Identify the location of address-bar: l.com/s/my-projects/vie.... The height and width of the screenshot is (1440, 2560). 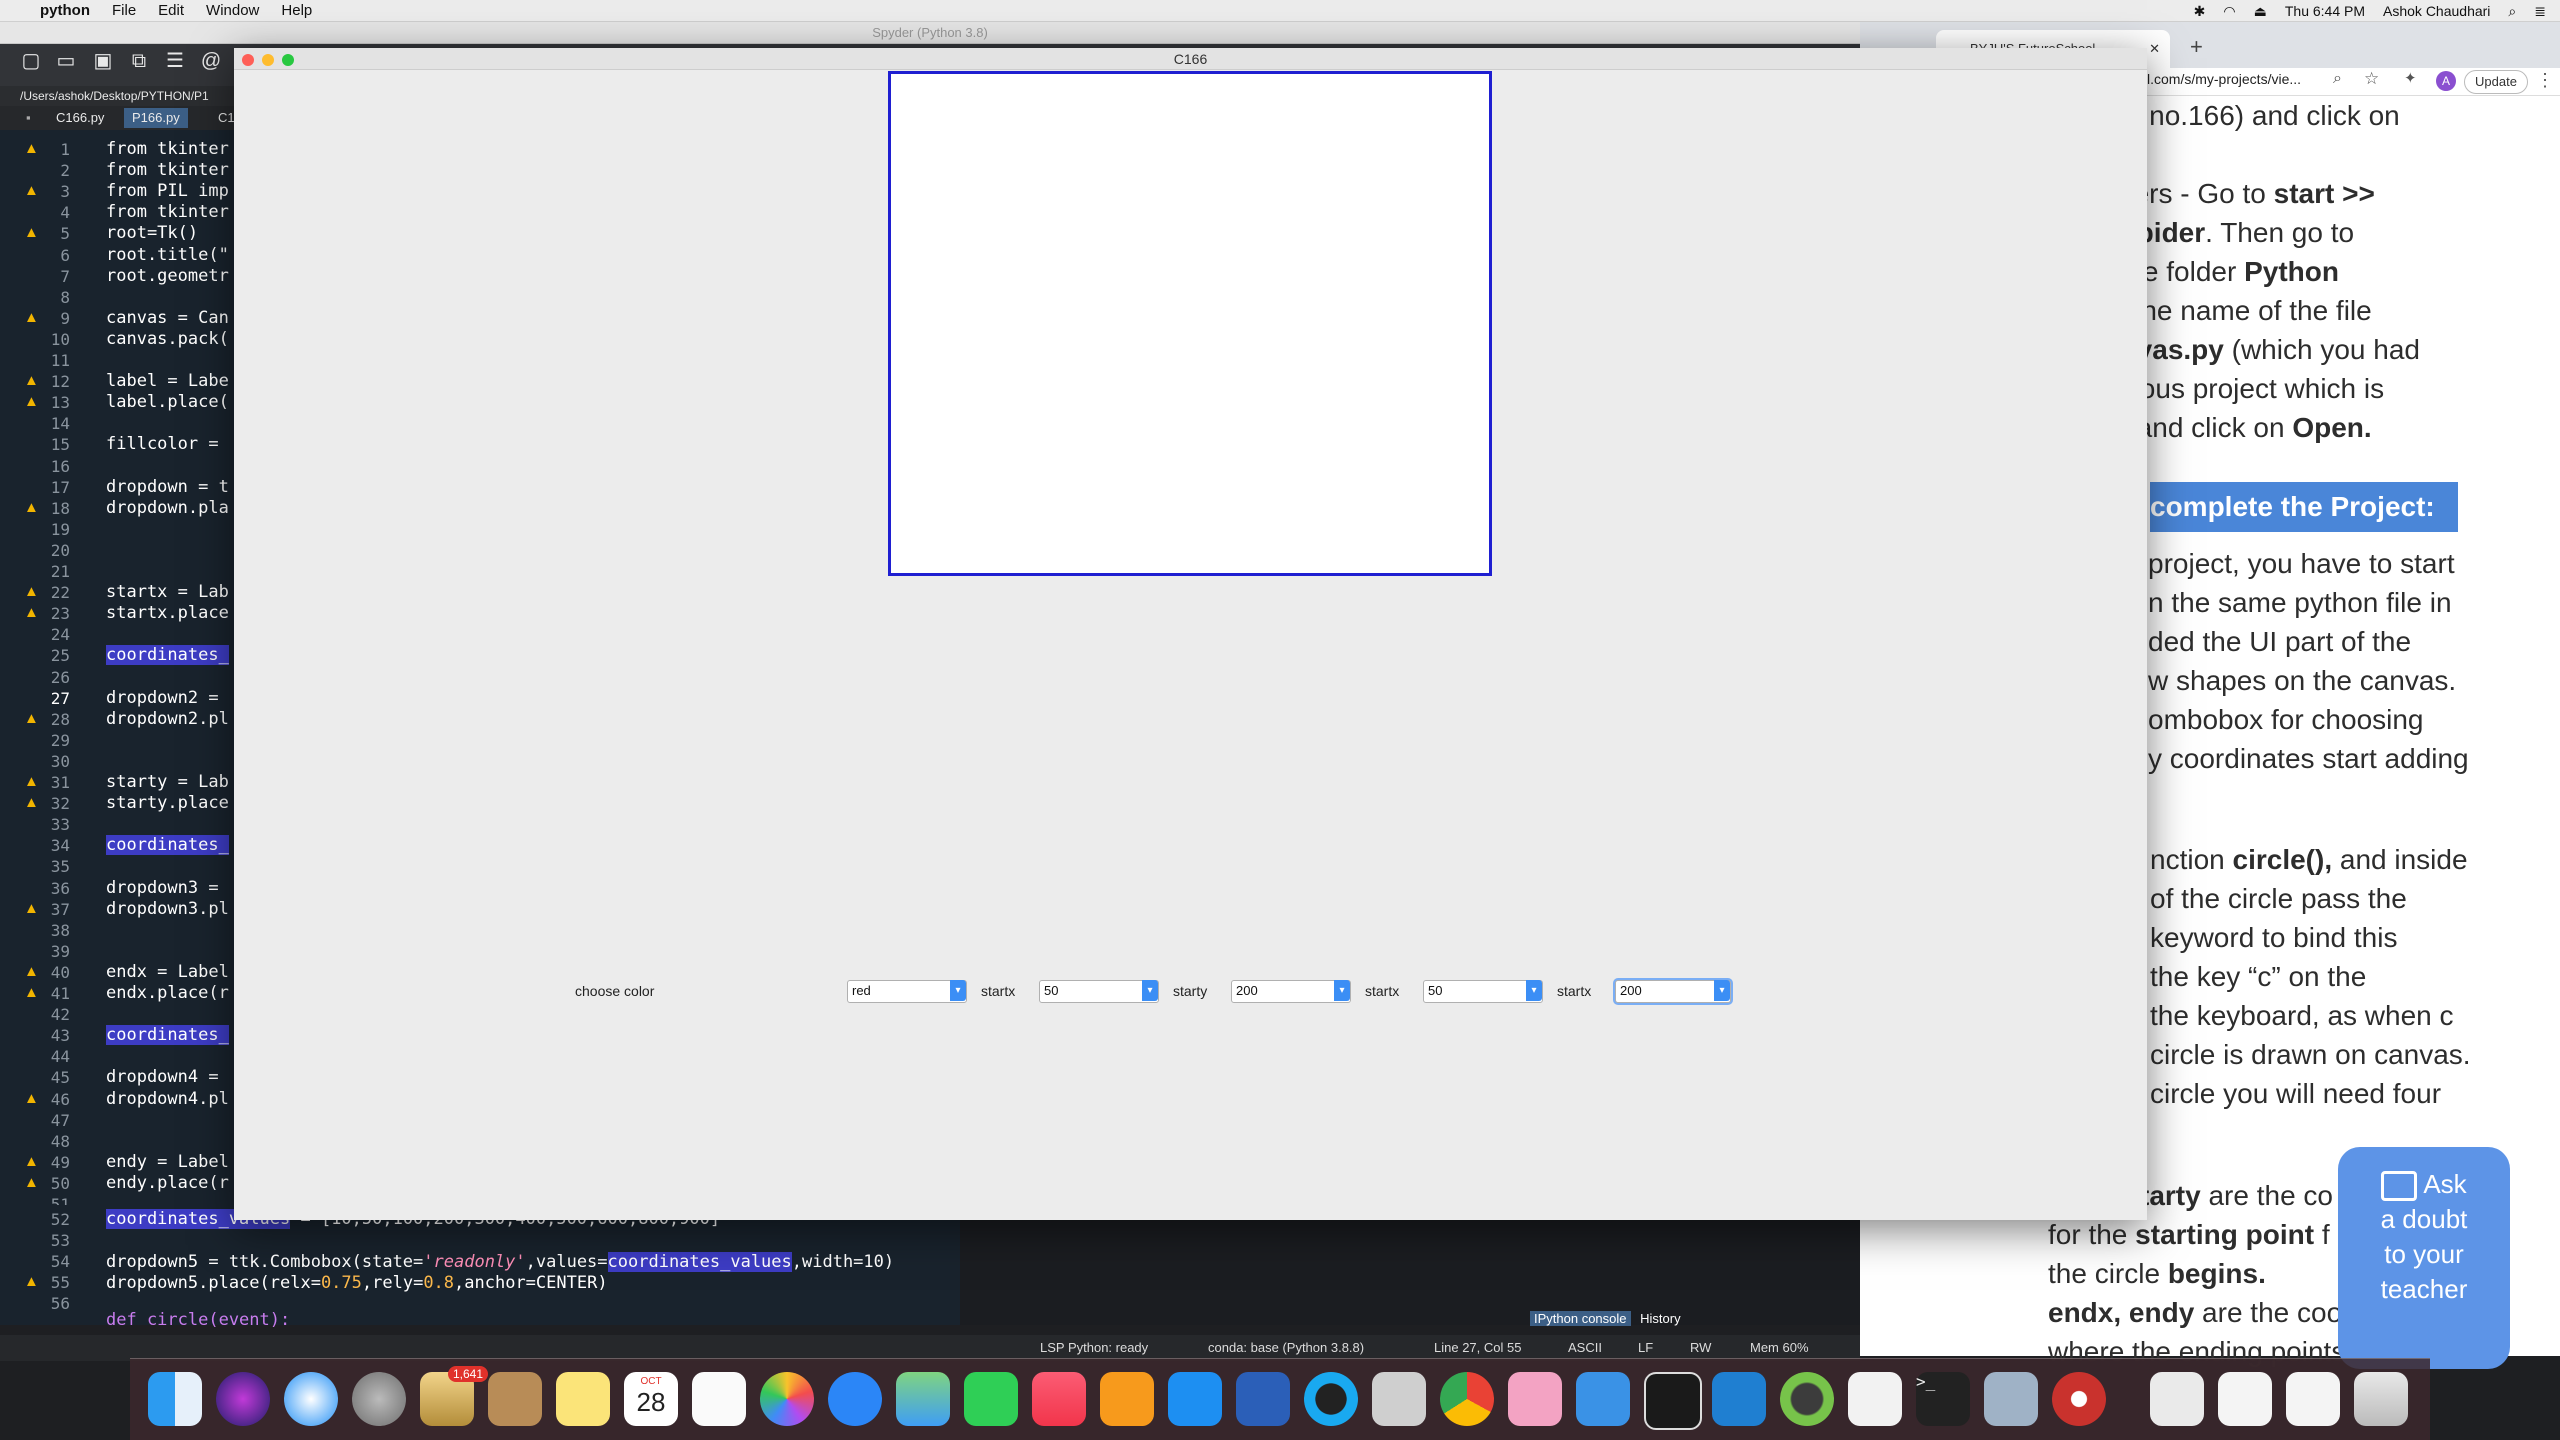
(2224, 79).